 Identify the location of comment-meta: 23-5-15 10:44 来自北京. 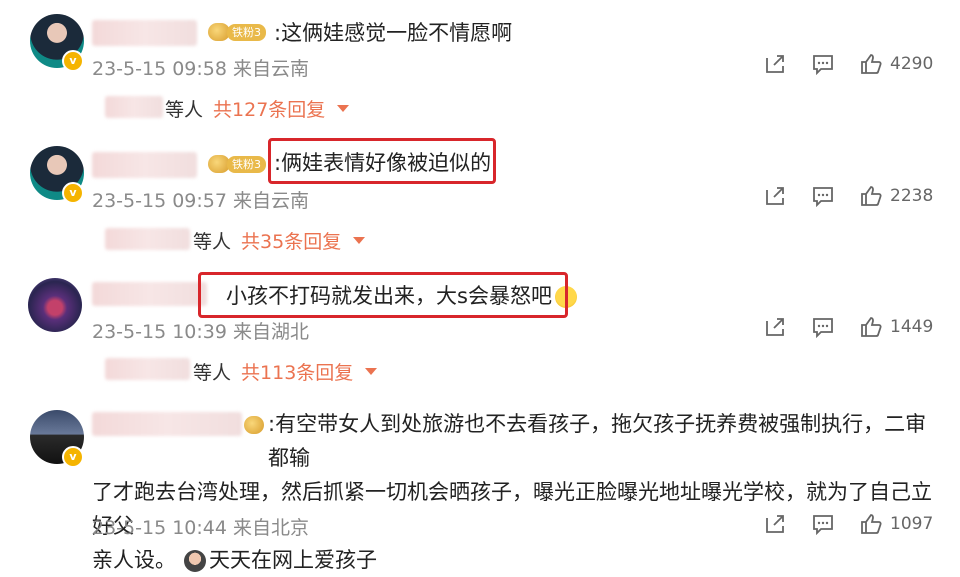
(200, 528).